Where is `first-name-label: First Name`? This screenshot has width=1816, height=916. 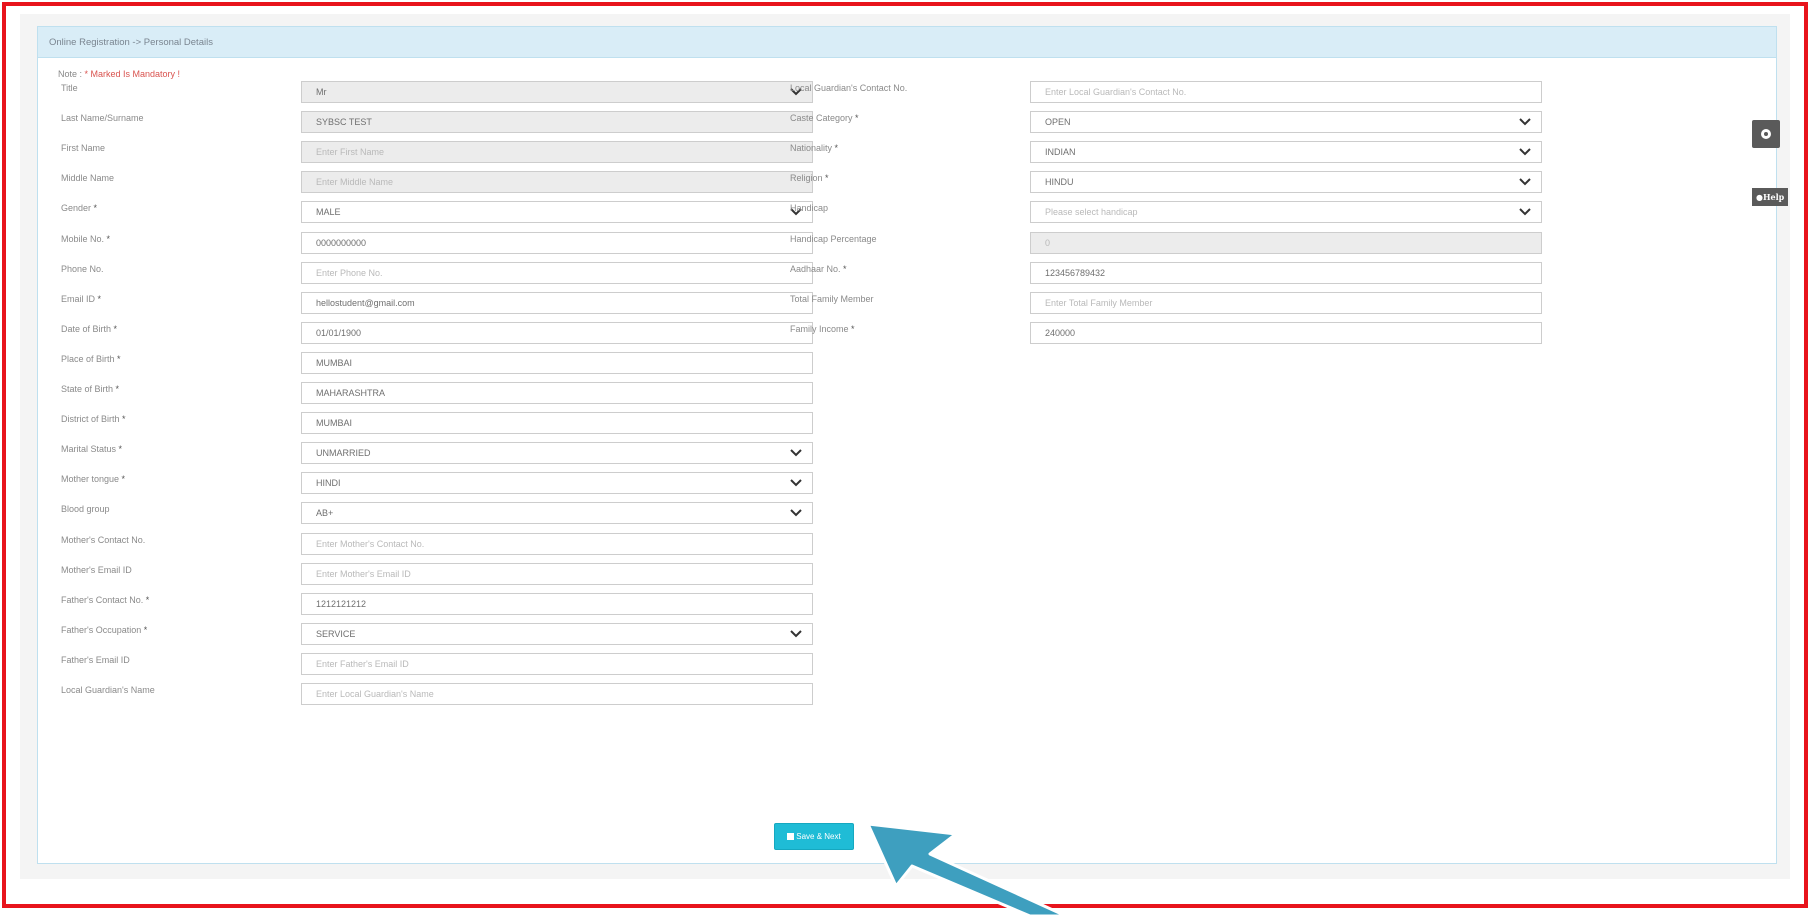 first-name-label: First Name is located at coordinates (83, 148).